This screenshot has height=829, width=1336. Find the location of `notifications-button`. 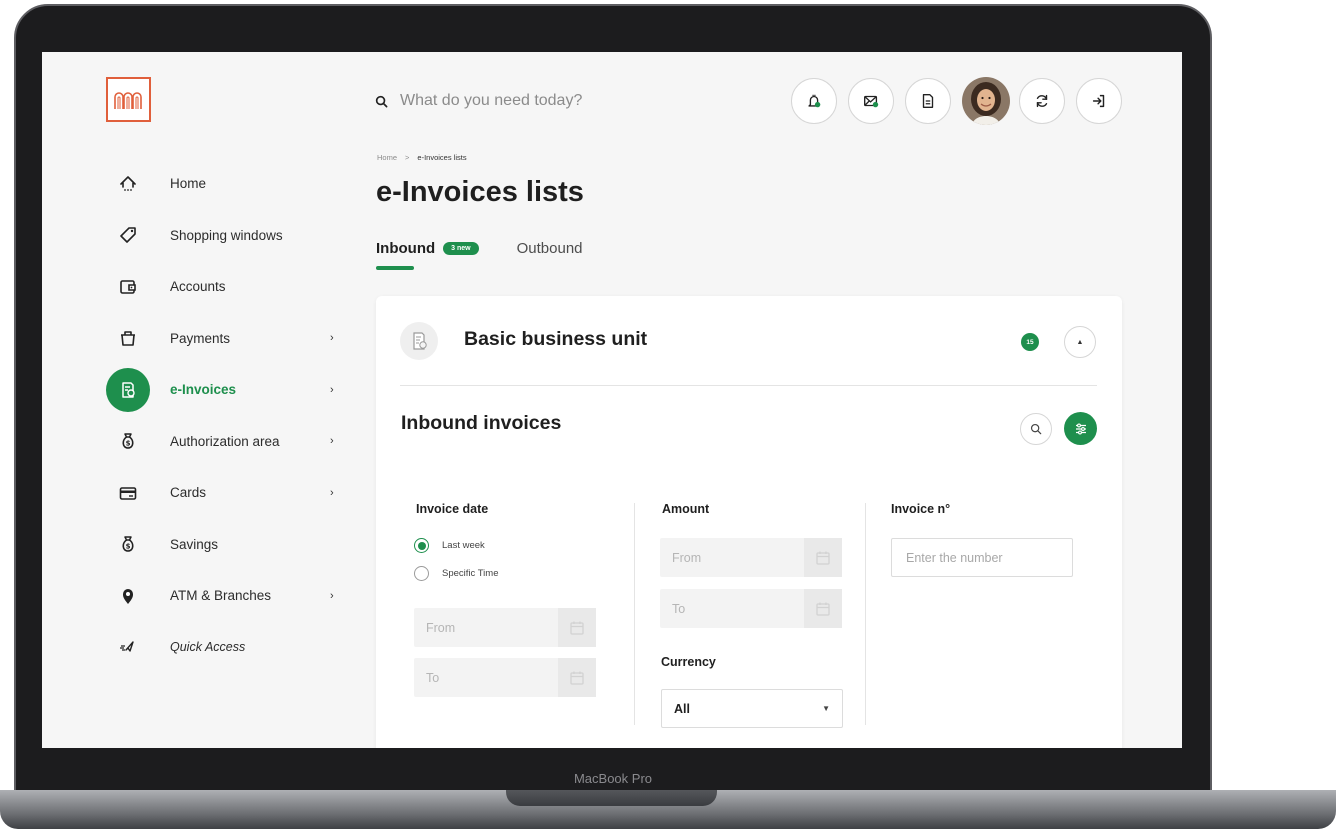

notifications-button is located at coordinates (814, 101).